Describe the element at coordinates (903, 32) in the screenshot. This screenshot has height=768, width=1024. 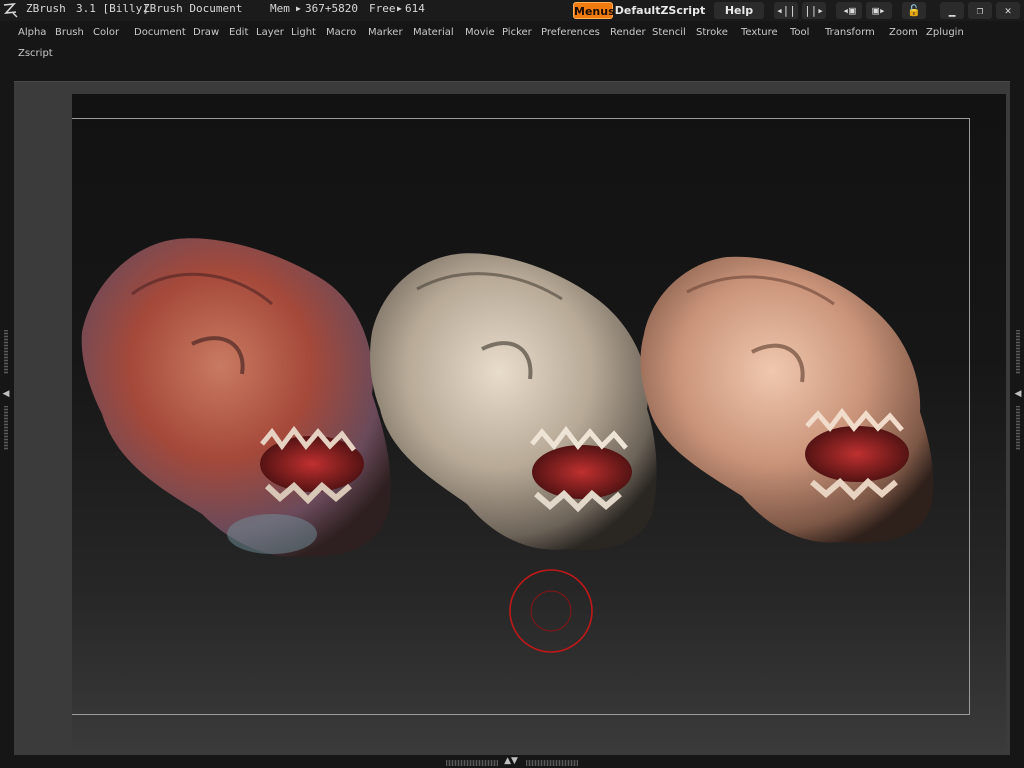
I see `menu-zoom: Zoom` at that location.